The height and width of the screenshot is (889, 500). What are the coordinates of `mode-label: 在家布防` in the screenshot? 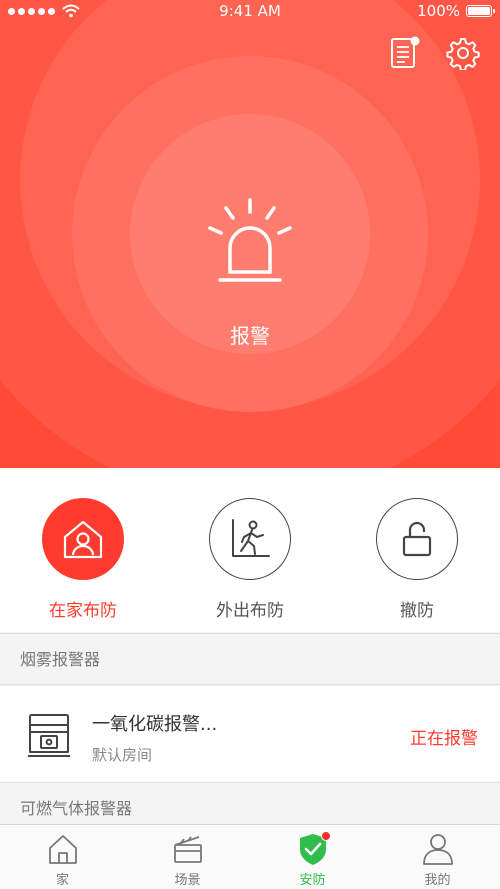 It's located at (83, 611).